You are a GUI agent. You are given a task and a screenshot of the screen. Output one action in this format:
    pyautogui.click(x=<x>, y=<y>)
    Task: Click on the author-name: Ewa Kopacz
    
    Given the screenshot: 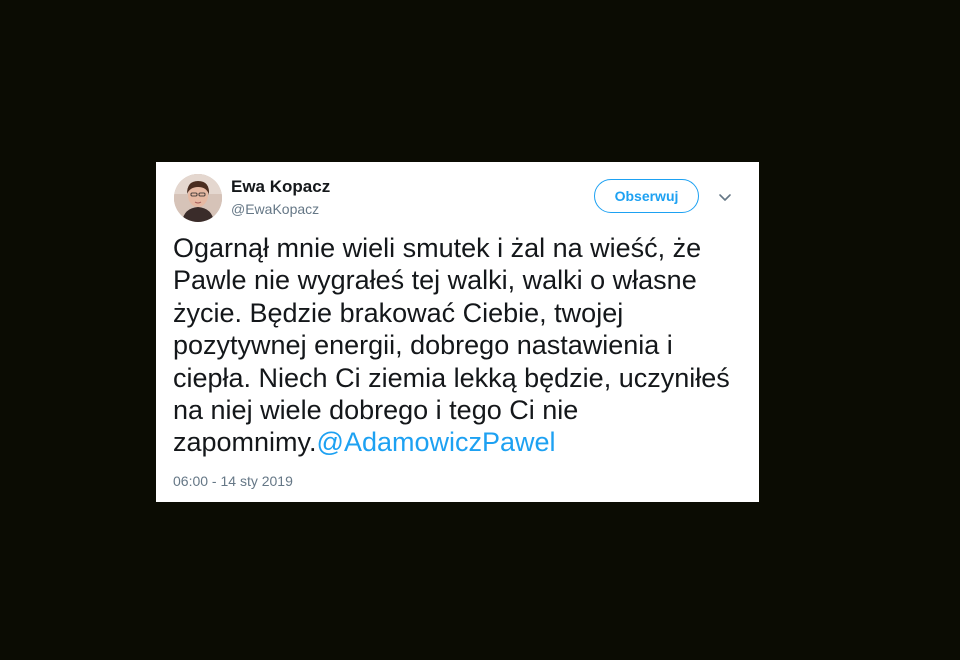 What is the action you would take?
    pyautogui.click(x=280, y=187)
    